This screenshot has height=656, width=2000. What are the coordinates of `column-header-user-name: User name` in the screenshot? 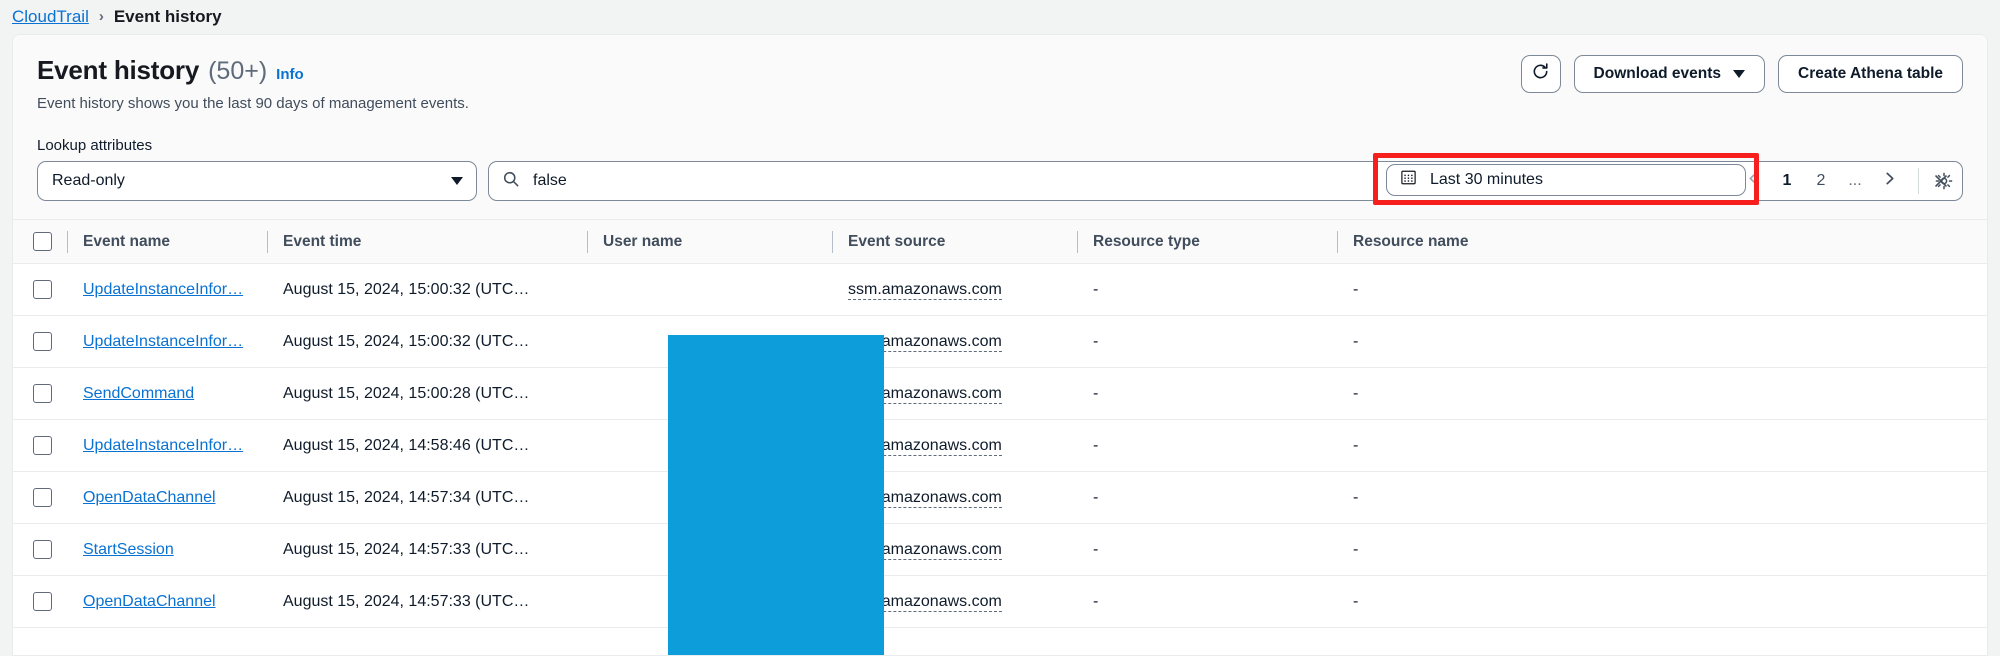 It's located at (709, 241).